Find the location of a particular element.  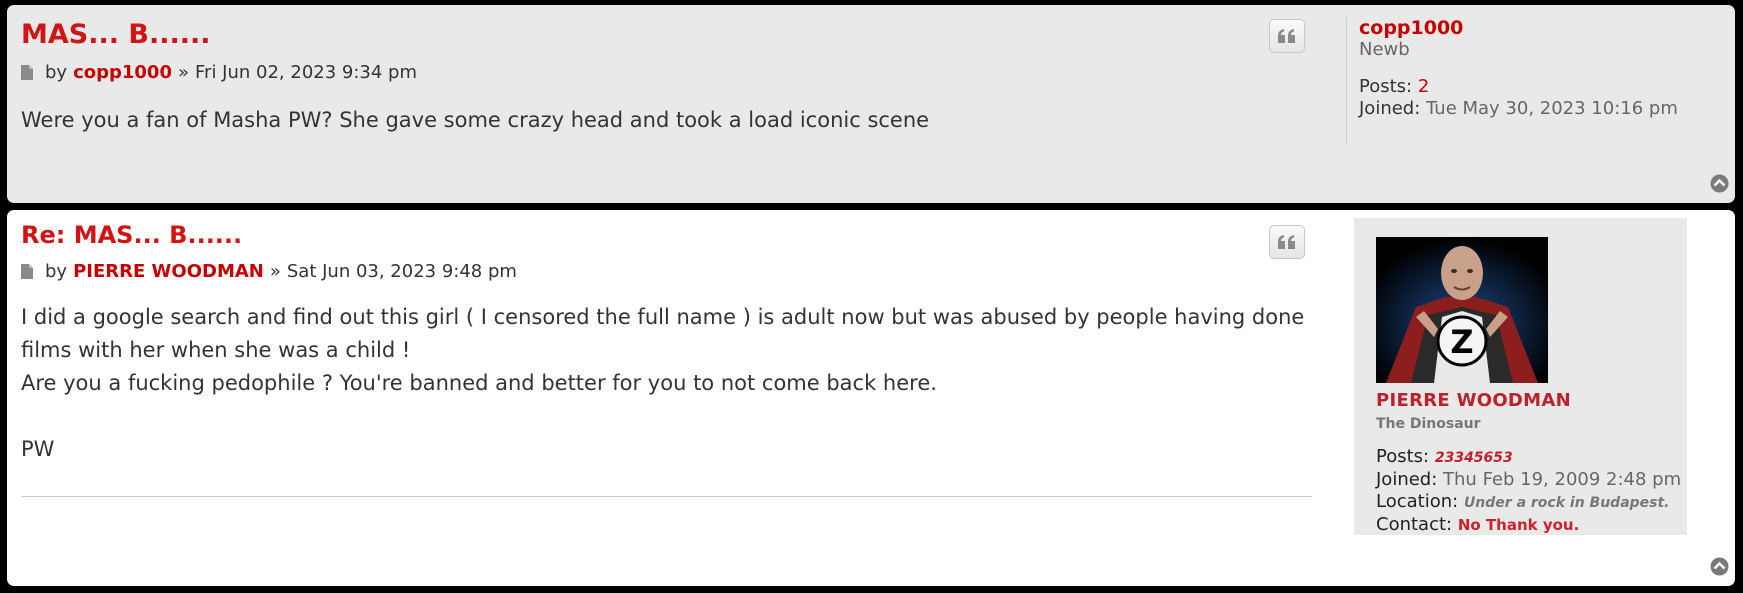

joined-value: Thu Feb 19, 2009 2:48 pm is located at coordinates (1562, 479).